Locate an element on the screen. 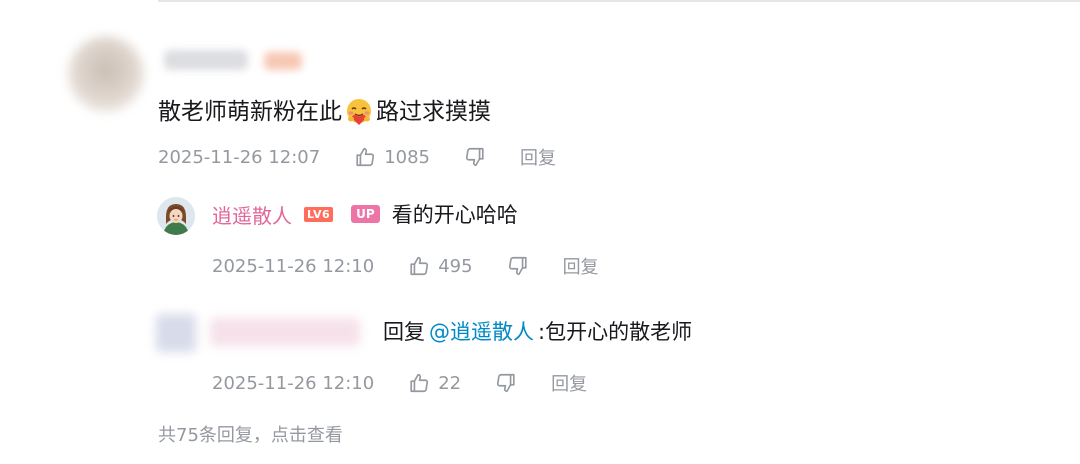 This screenshot has width=1080, height=464. reply-line: 逍遥散人 LV6 UP 看的开心哈哈 is located at coordinates (365, 214).